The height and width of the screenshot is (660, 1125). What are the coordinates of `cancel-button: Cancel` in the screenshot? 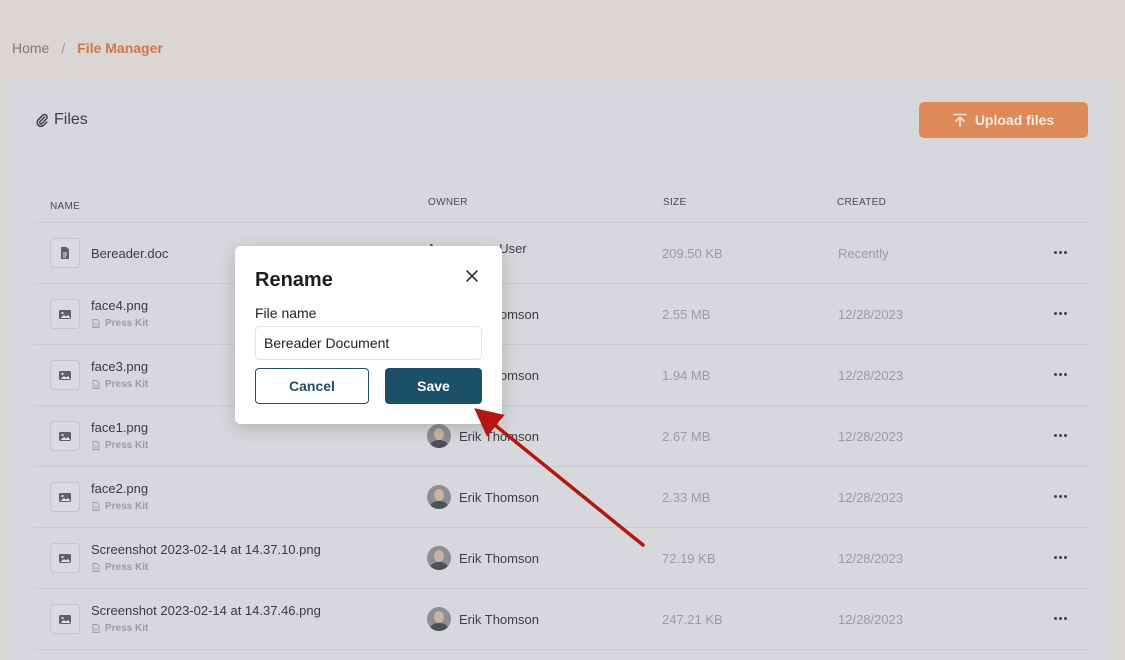 It's located at (312, 386).